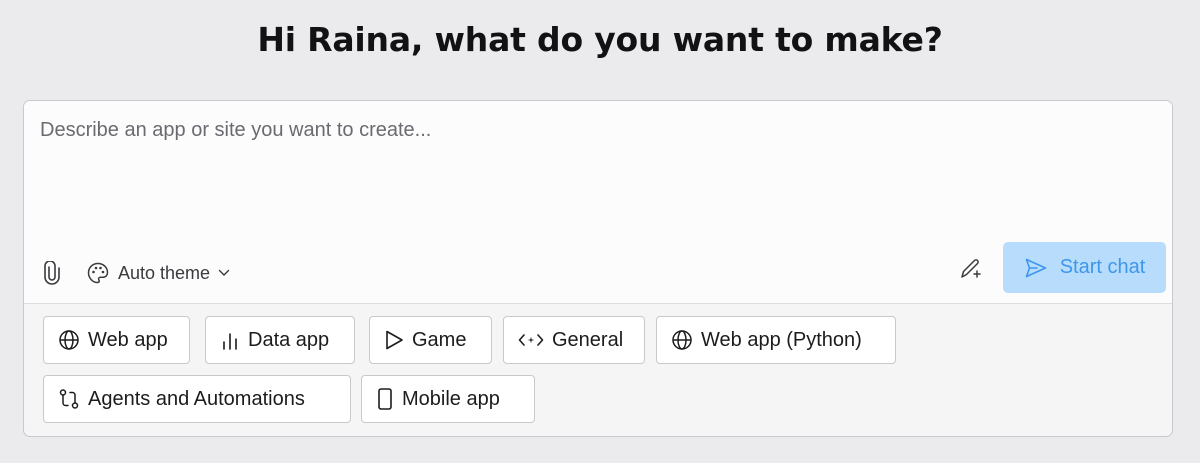 The image size is (1200, 463). I want to click on theme-label: Auto theme, so click(164, 272).